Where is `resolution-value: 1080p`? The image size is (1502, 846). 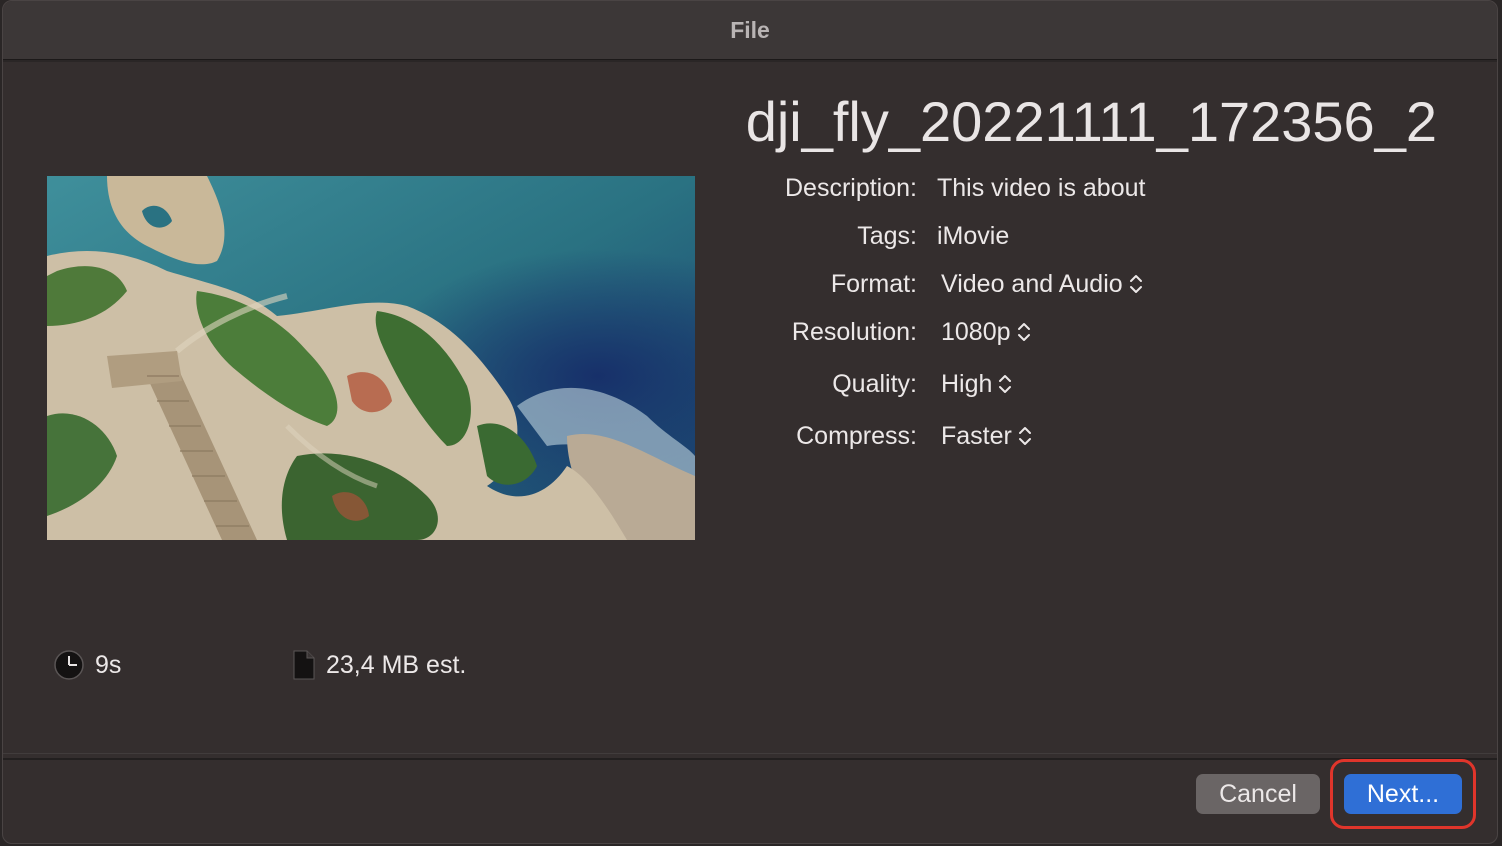
resolution-value: 1080p is located at coordinates (976, 331).